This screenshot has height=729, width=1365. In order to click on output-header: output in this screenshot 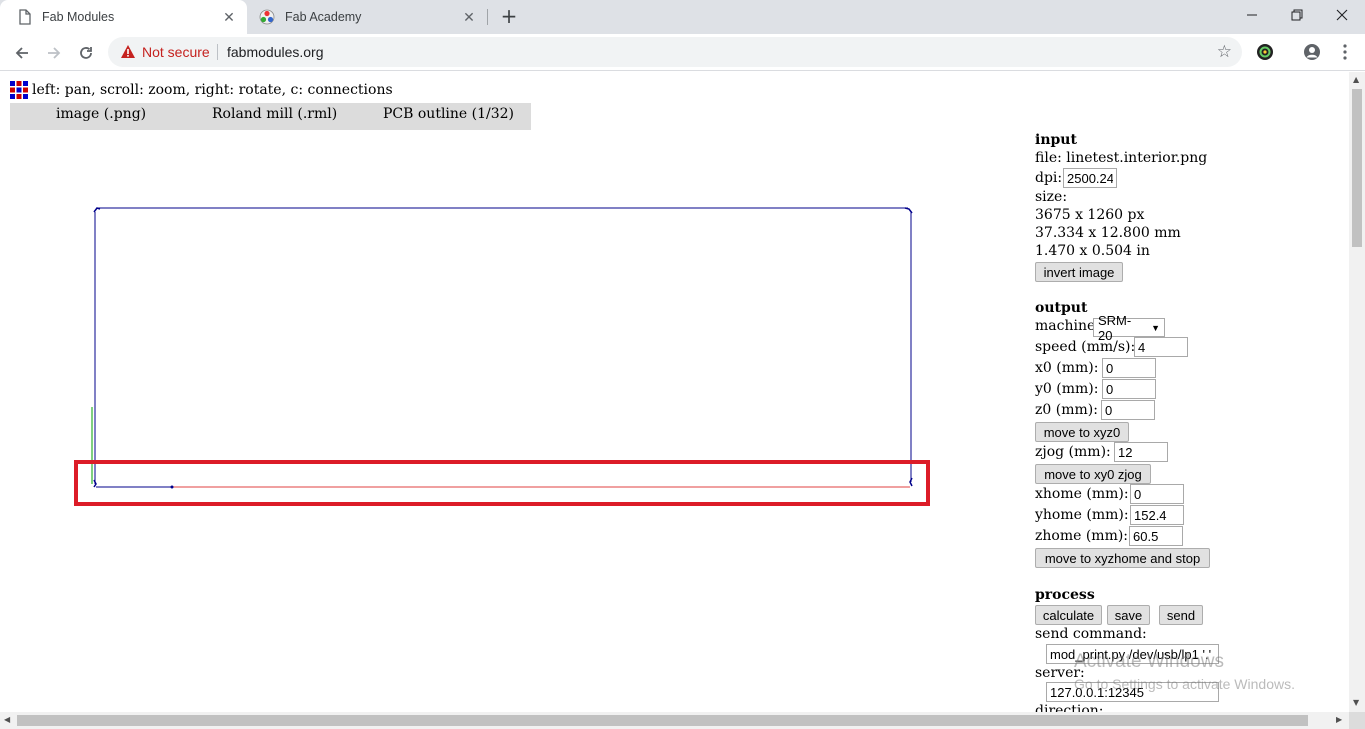, I will do `click(1061, 308)`.